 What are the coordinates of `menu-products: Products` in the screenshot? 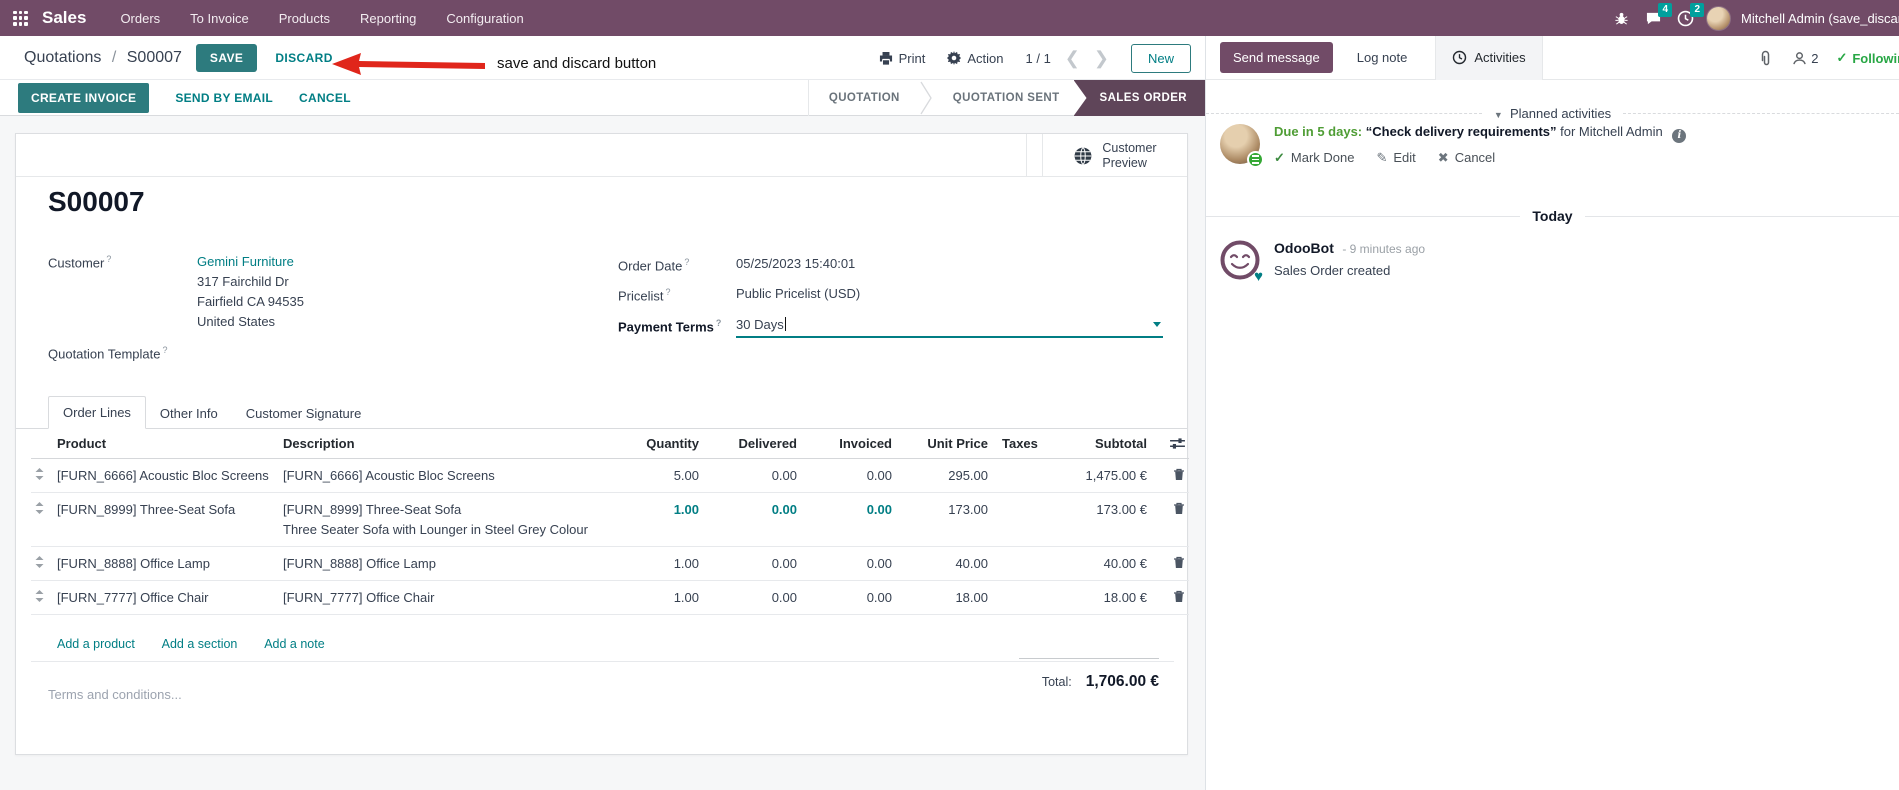 It's located at (304, 18).